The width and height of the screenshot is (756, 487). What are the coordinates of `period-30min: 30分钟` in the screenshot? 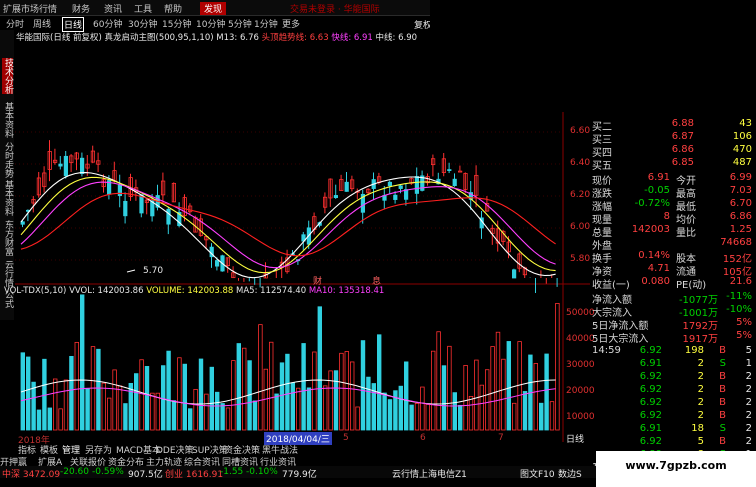 It's located at (142, 23).